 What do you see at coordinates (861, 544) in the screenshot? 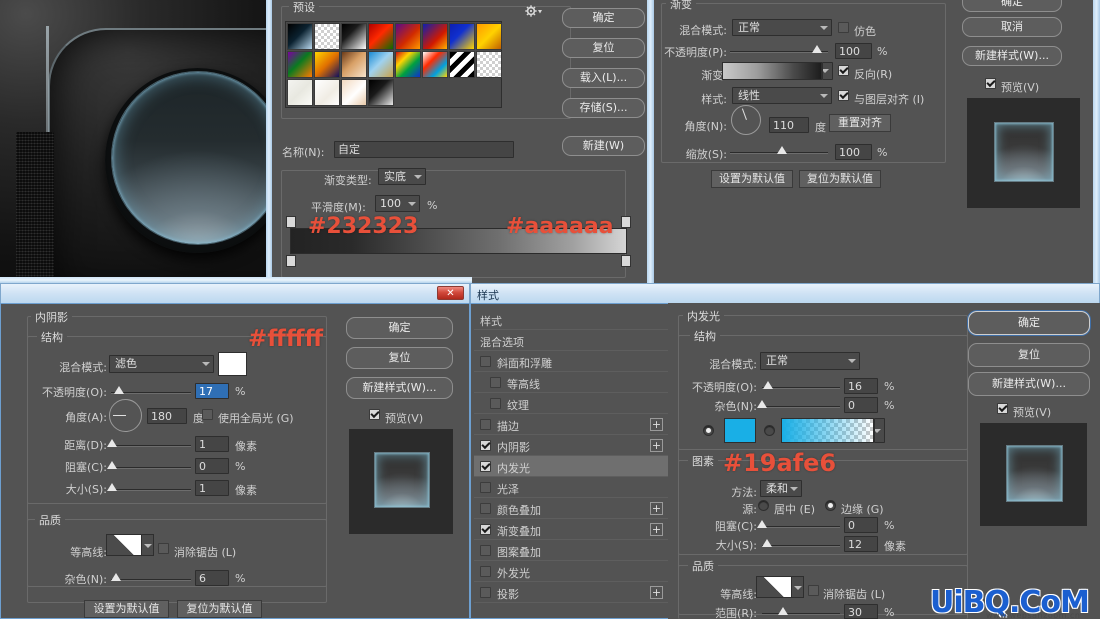
I see `ig-size-input: 12` at bounding box center [861, 544].